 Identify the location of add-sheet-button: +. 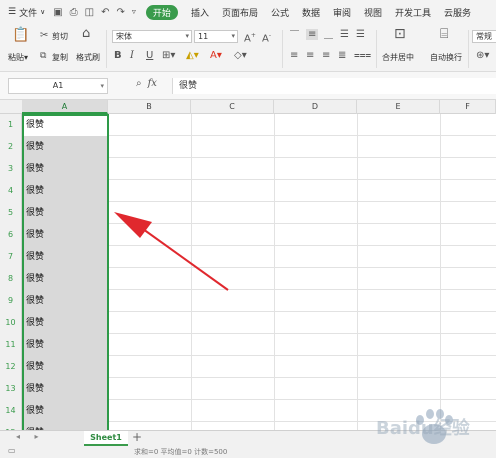
(137, 437).